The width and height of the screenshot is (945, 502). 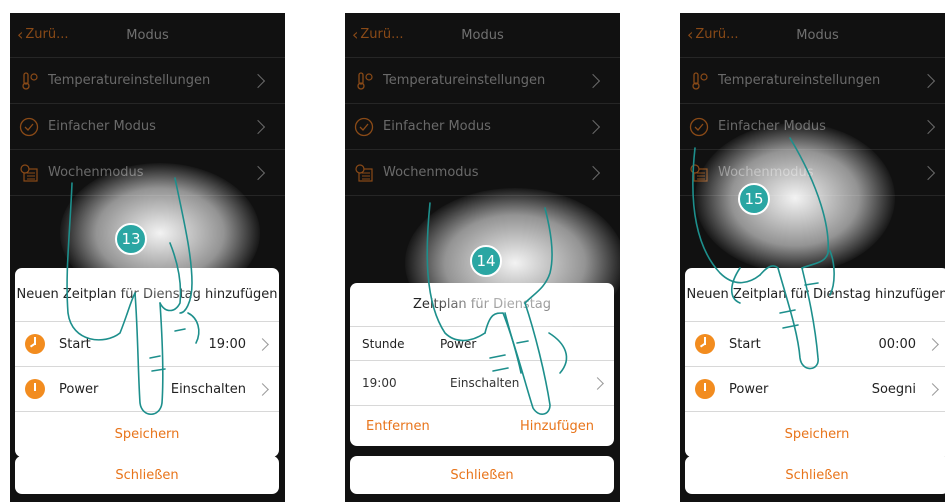 I want to click on step-badge: 14, so click(x=486, y=261).